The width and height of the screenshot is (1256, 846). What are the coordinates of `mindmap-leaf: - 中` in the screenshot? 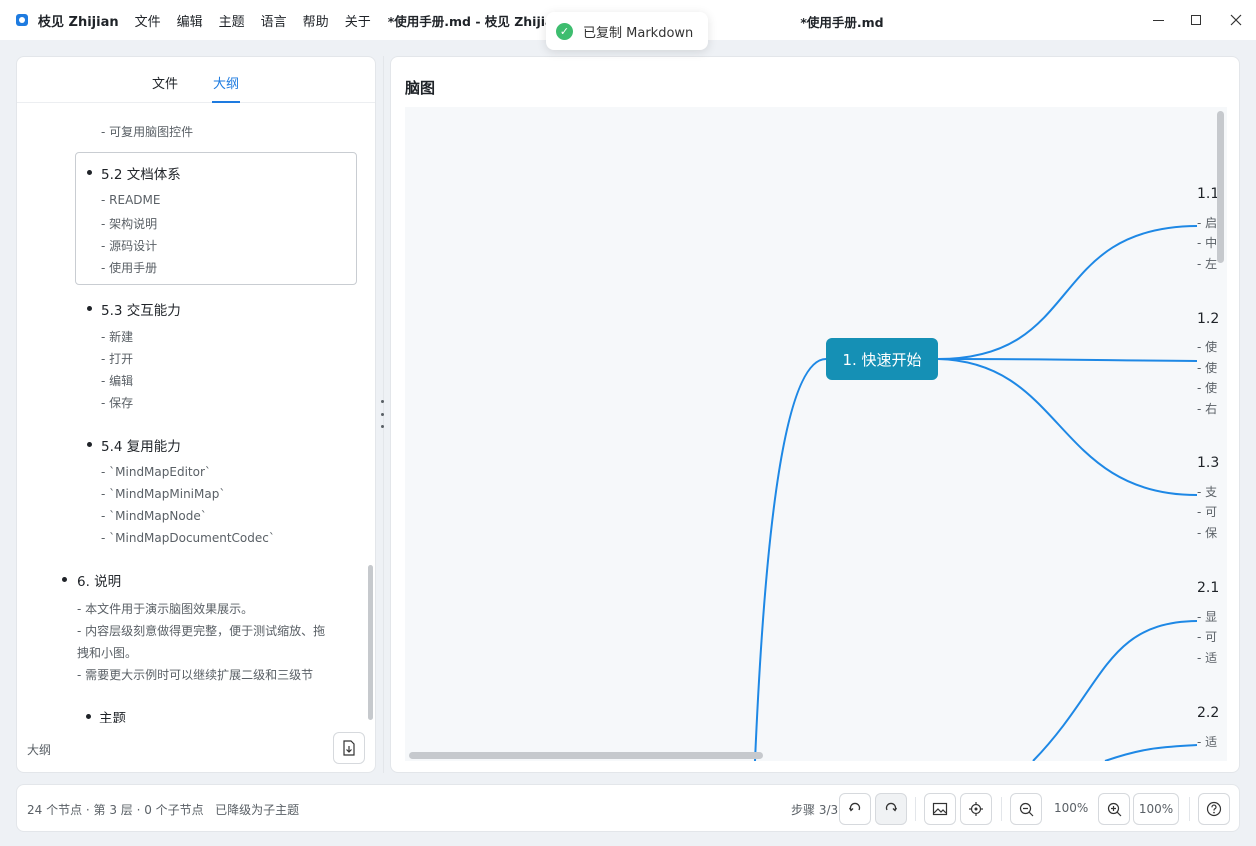 It's located at (1207, 242).